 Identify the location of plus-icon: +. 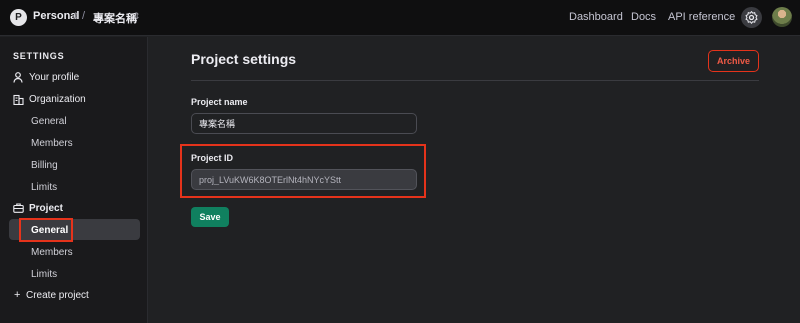
(17, 295).